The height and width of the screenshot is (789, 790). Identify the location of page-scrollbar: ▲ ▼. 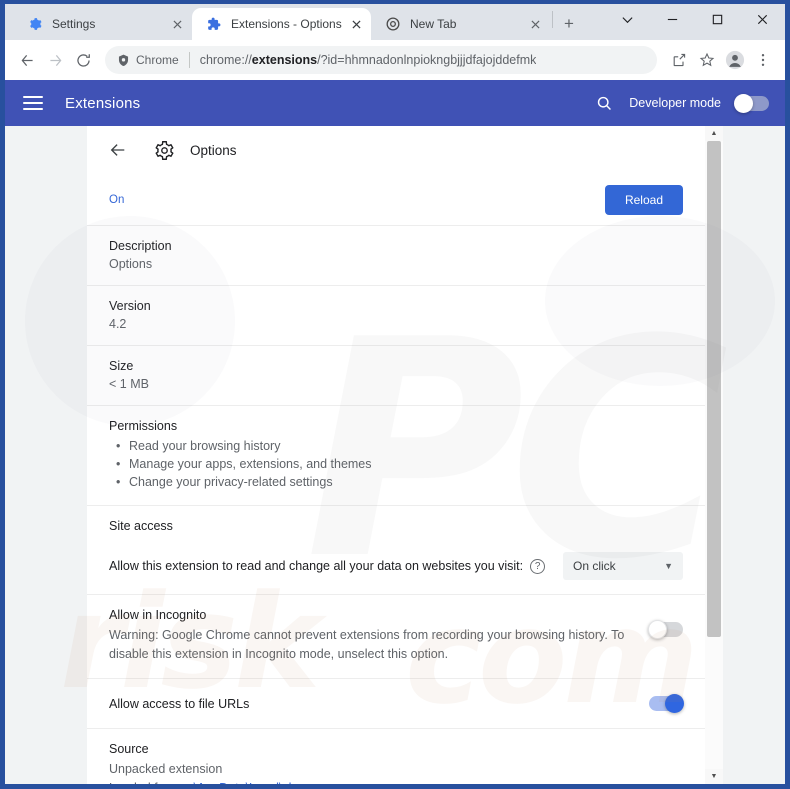
(714, 455).